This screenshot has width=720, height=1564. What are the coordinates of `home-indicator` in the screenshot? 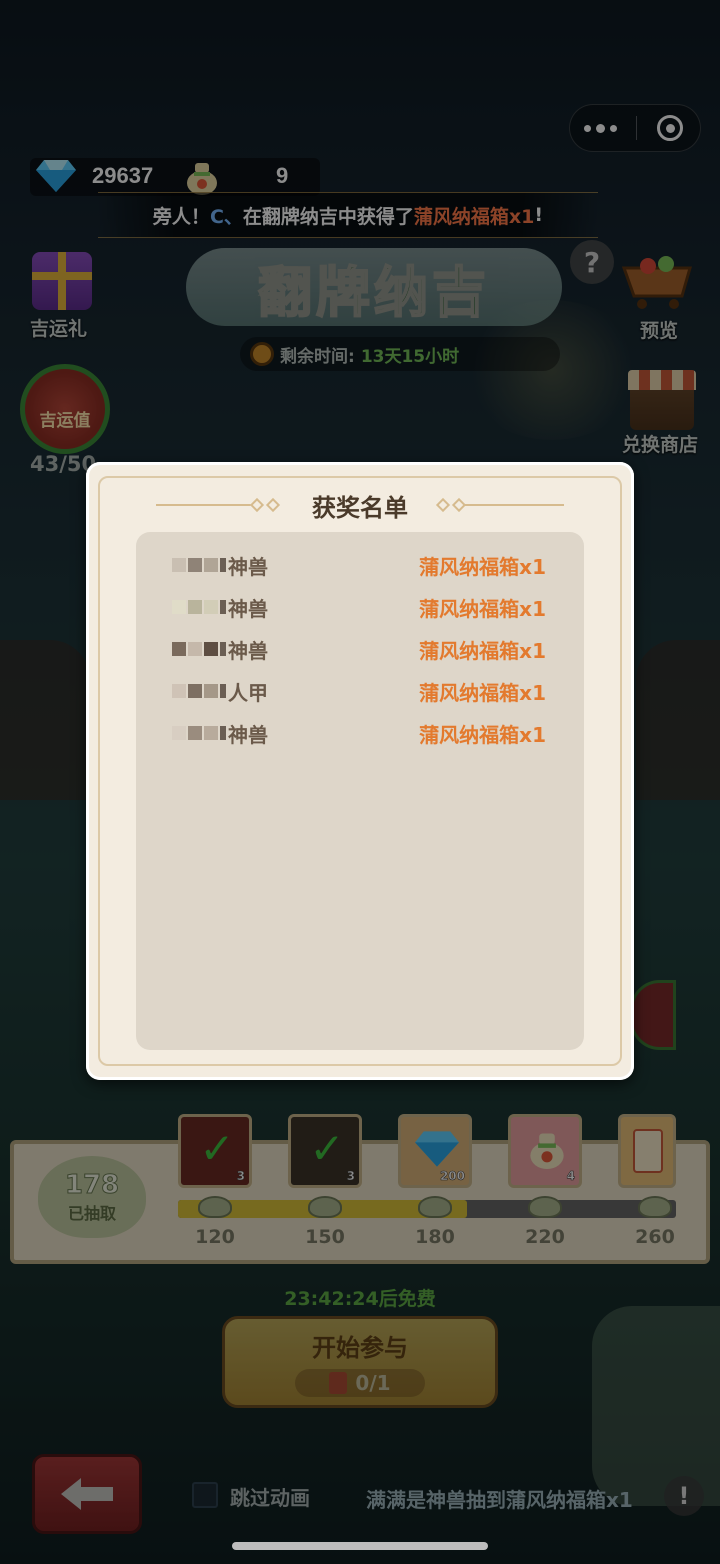 It's located at (360, 1546).